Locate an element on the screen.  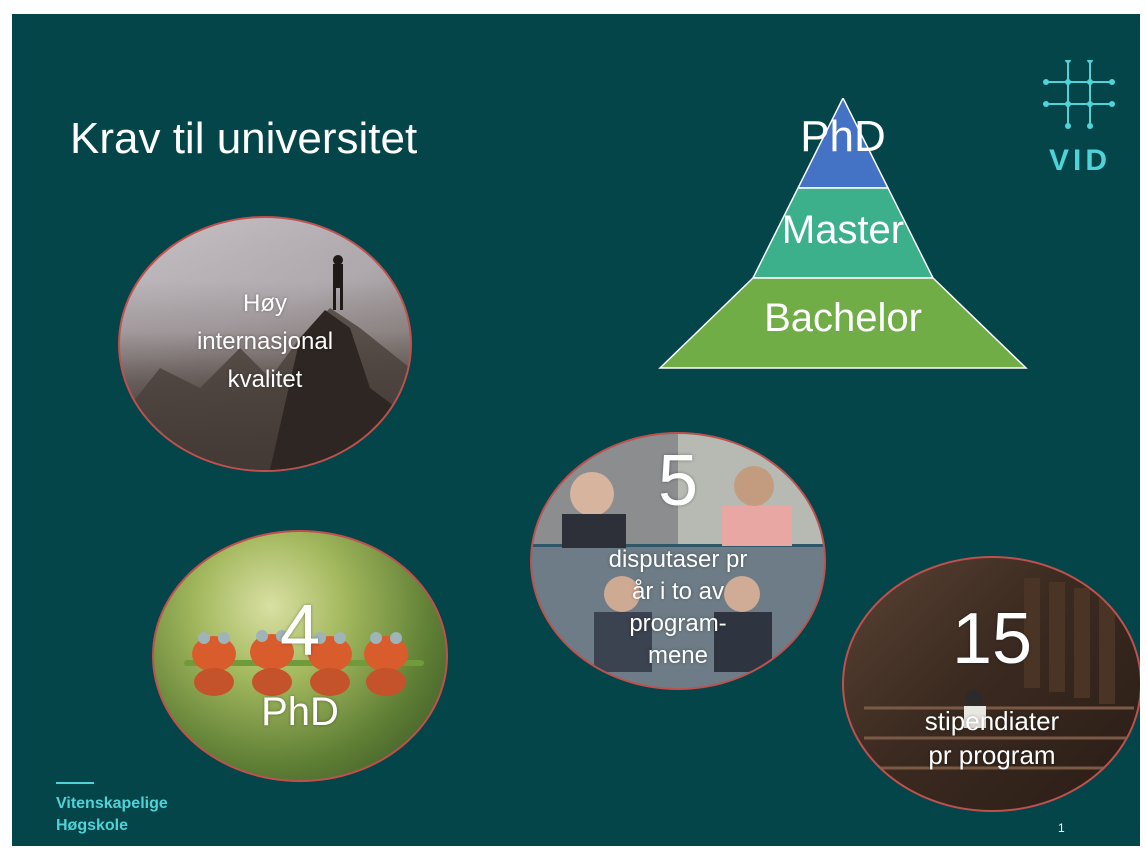
quality-text-3: kvalitet is located at coordinates (265, 379).